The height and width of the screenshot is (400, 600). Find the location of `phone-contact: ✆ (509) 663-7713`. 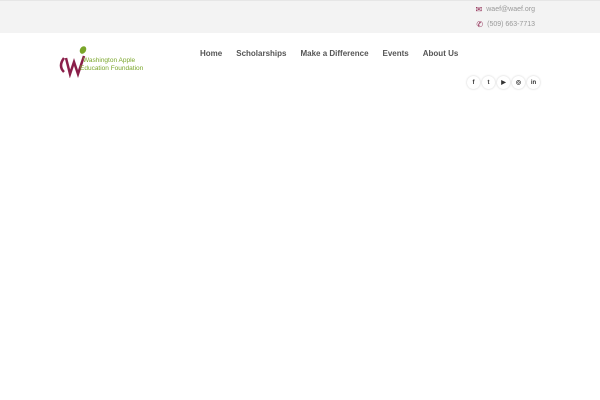

phone-contact: ✆ (509) 663-7713 is located at coordinates (505, 24).